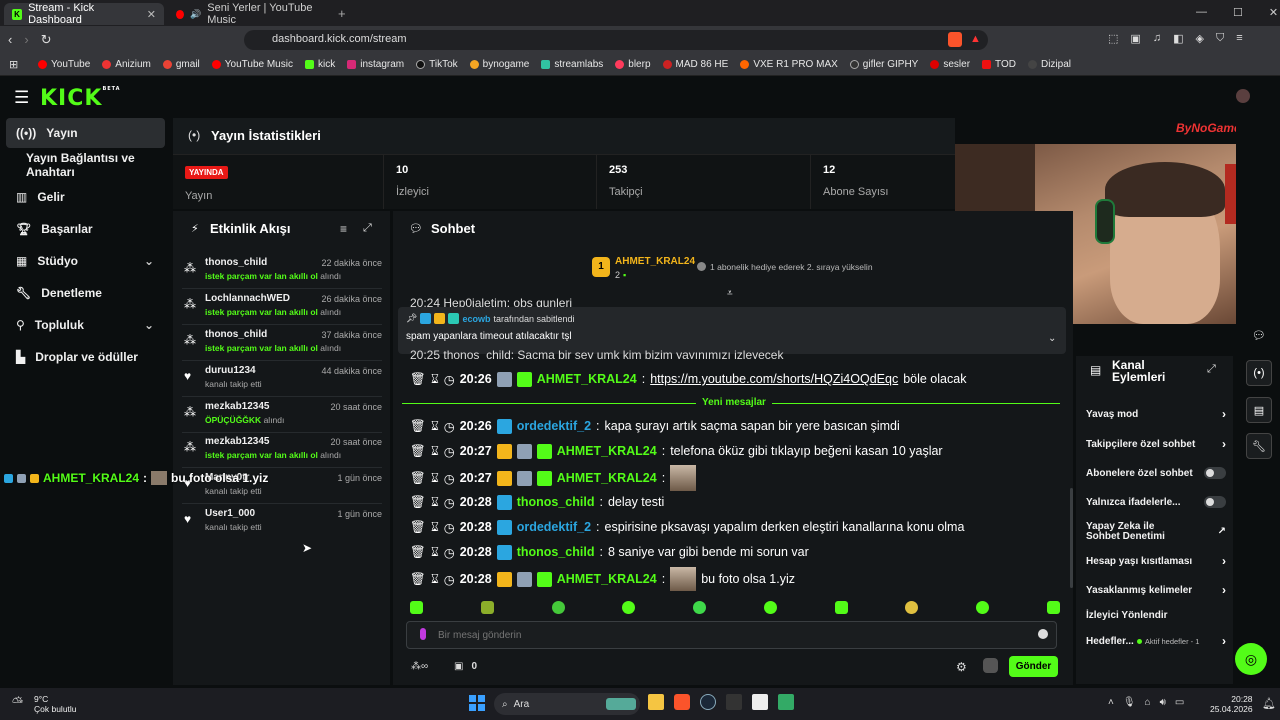 The width and height of the screenshot is (1280, 720). Describe the element at coordinates (343, 229) in the screenshot. I see `filter-icon: ≡` at that location.